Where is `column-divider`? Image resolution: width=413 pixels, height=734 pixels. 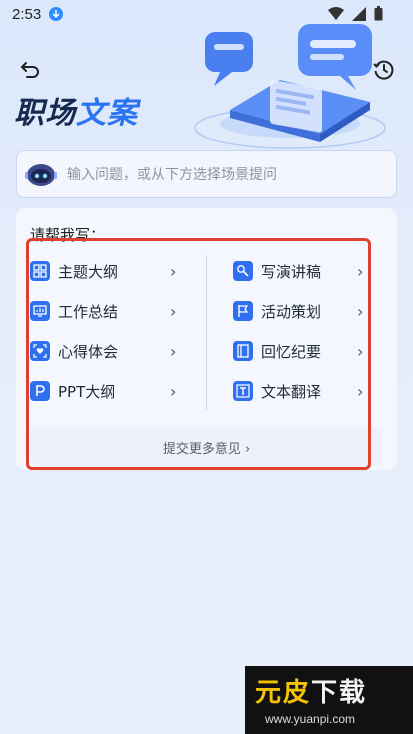 column-divider is located at coordinates (206, 332).